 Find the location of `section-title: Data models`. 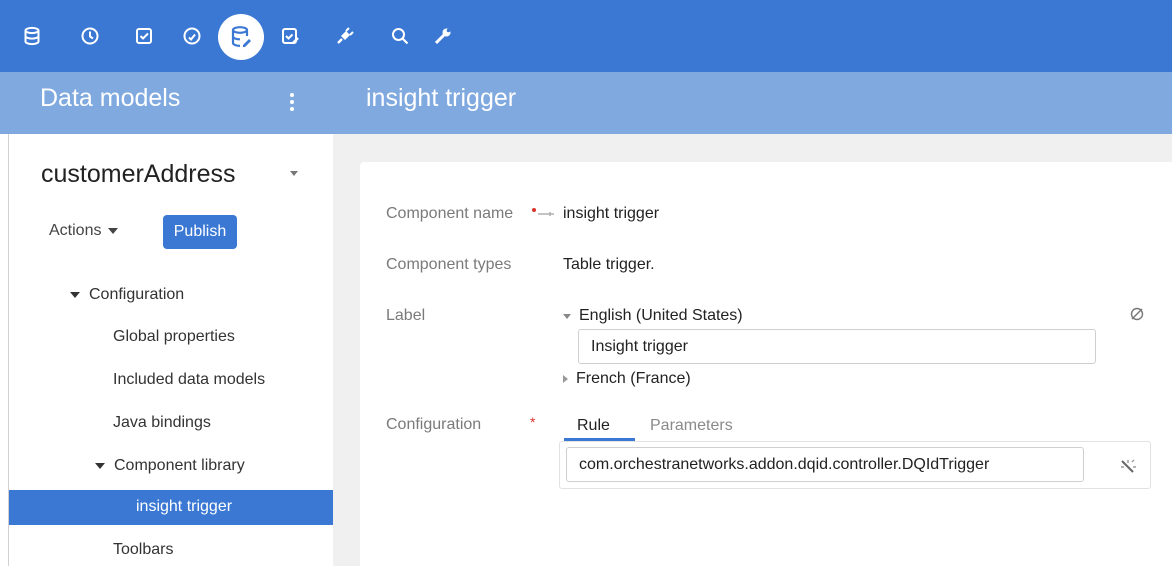

section-title: Data models is located at coordinates (110, 98).